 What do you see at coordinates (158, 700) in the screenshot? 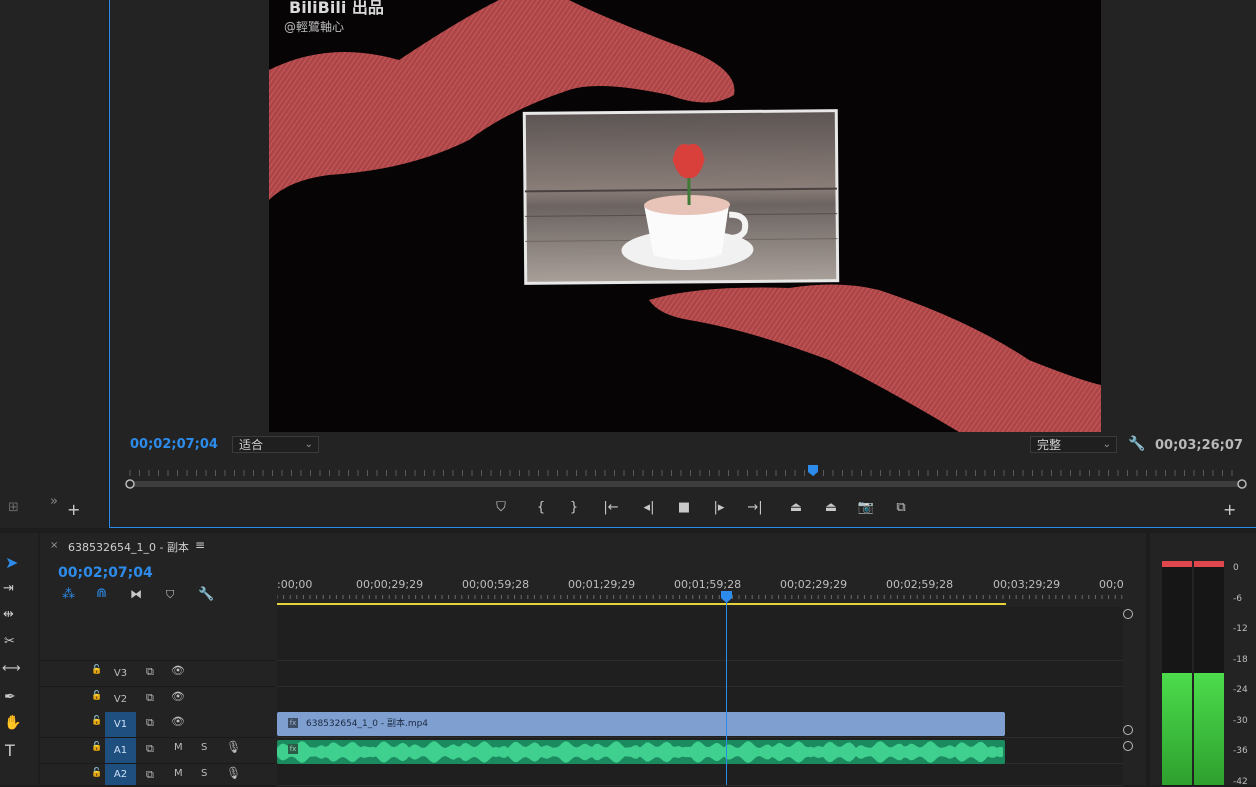
I see `track-header-v2: 🔓V2 ⧉ 👁` at bounding box center [158, 700].